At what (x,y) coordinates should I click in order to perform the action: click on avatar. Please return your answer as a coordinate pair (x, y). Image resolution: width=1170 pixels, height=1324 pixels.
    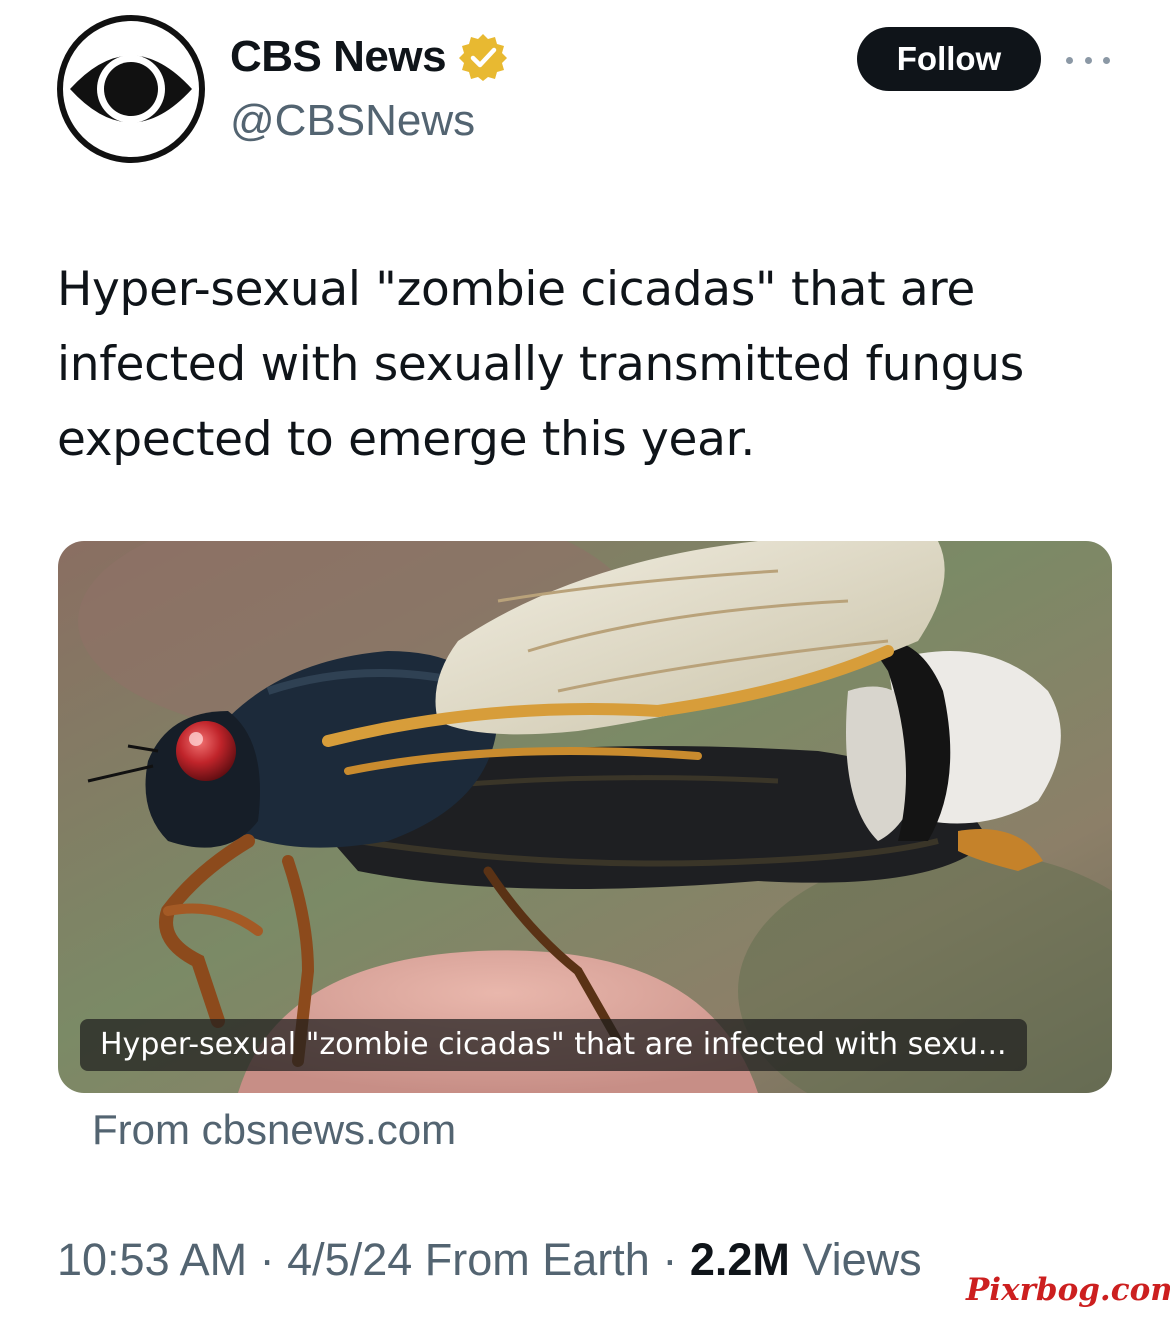
    Looking at the image, I should click on (131, 89).